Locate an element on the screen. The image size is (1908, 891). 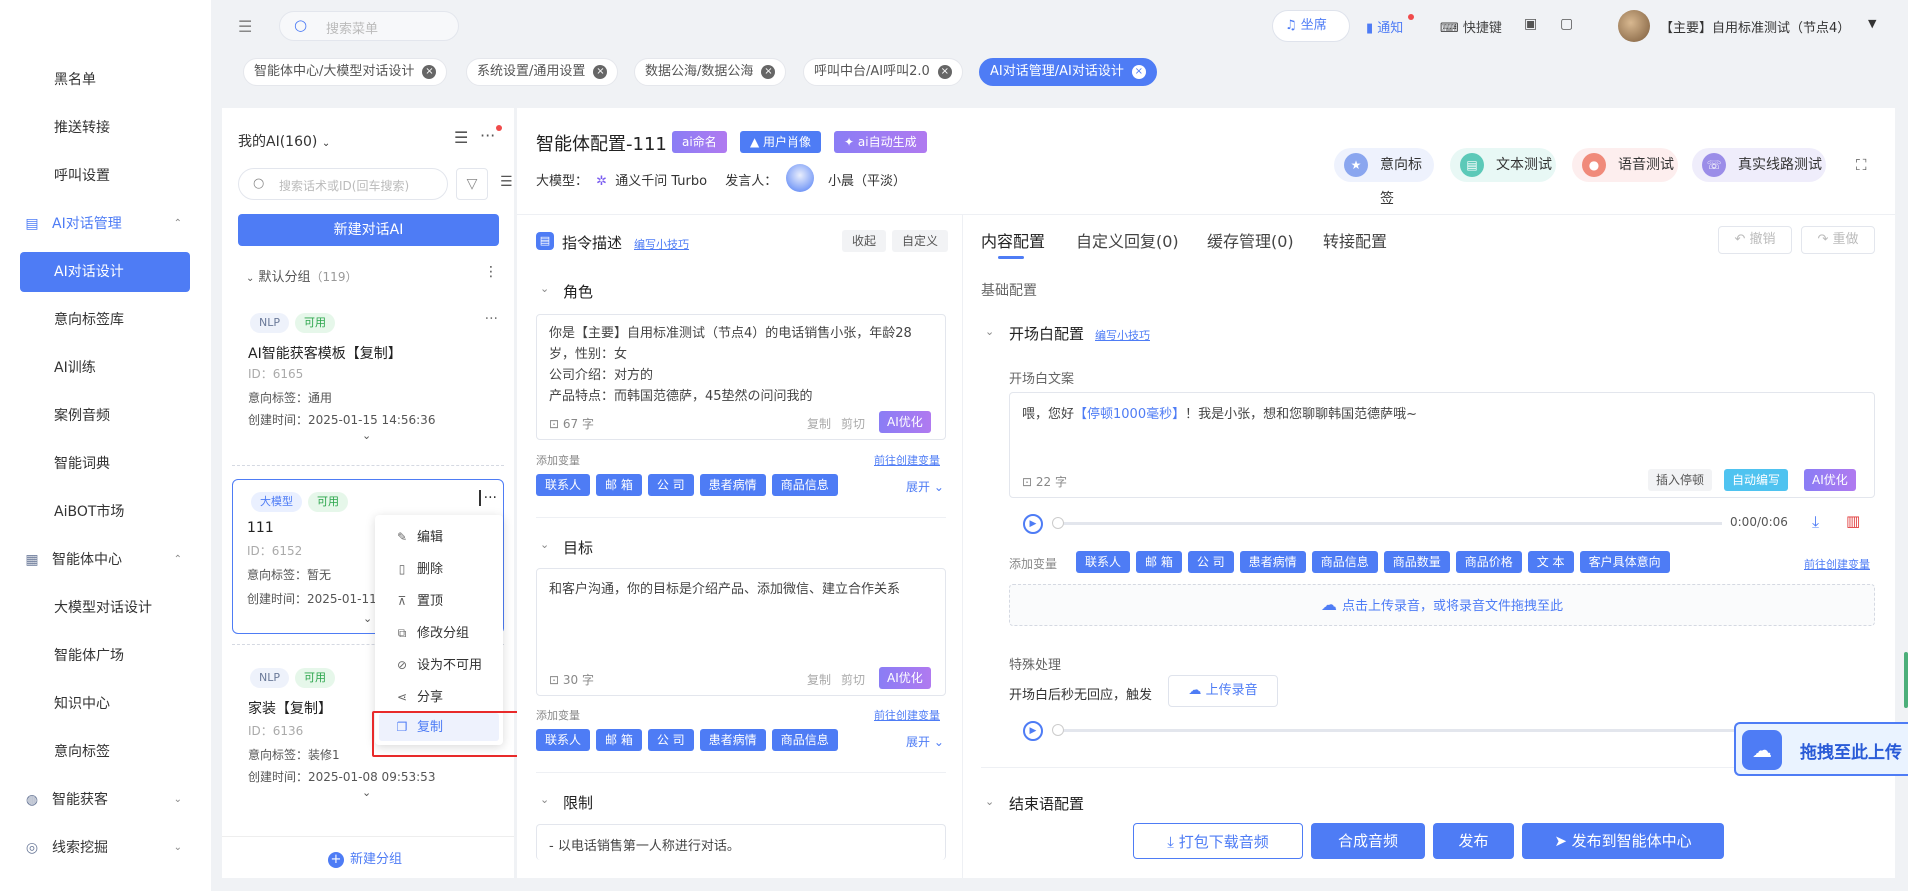
menu-change-group: ⧉ 修改分组 is located at coordinates (432, 633).